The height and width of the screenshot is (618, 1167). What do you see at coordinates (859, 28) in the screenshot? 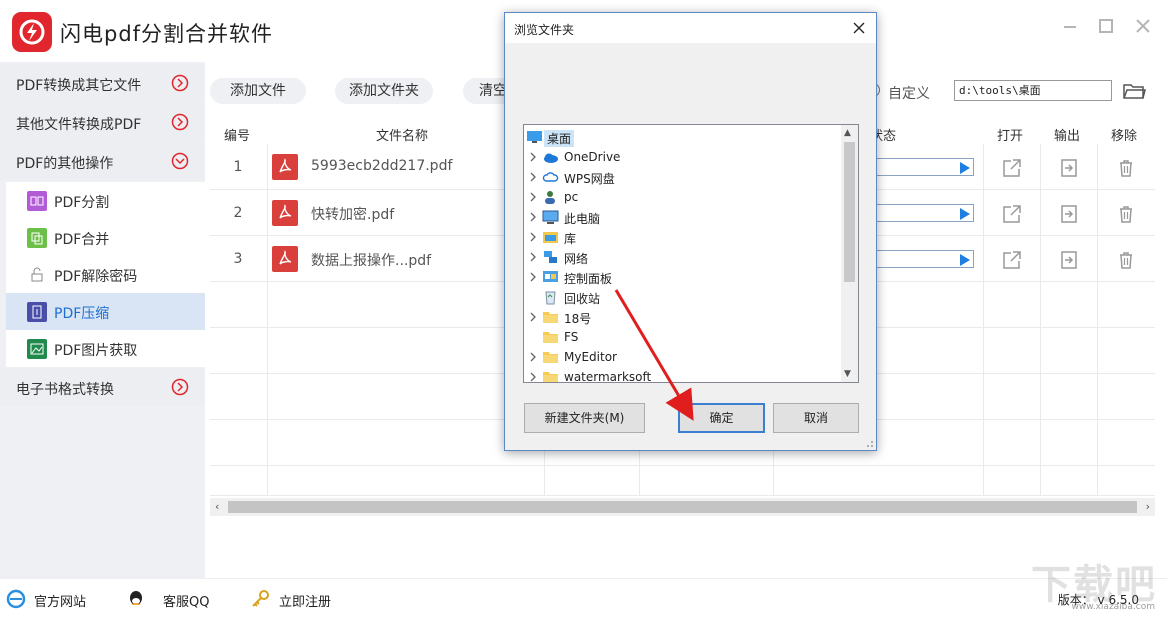
I see `dialog-close-icon` at bounding box center [859, 28].